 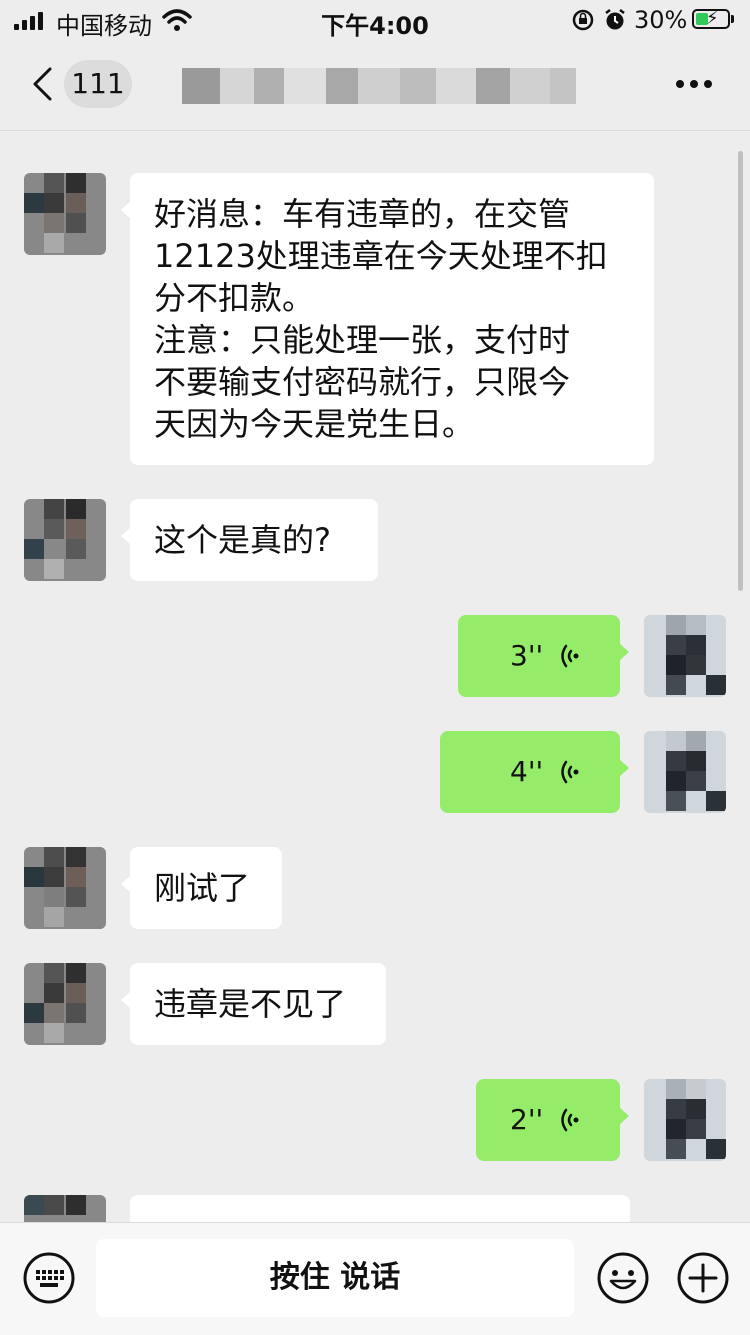 What do you see at coordinates (527, 1119) in the screenshot?
I see `voice-duration: 2''` at bounding box center [527, 1119].